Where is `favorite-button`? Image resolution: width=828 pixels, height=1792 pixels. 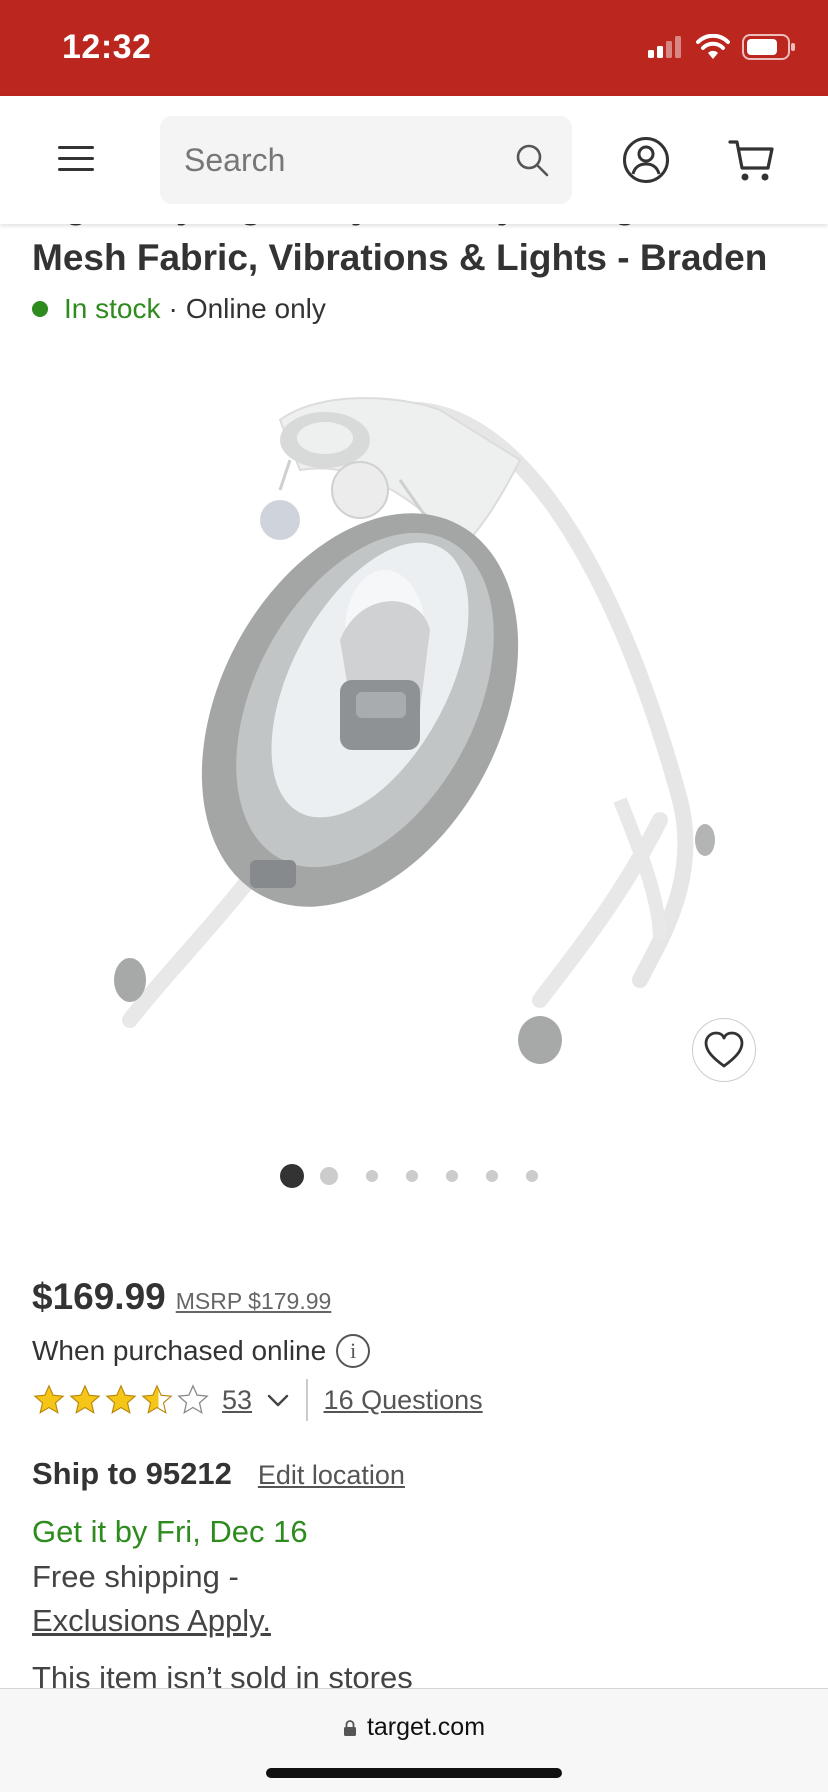 favorite-button is located at coordinates (724, 1050).